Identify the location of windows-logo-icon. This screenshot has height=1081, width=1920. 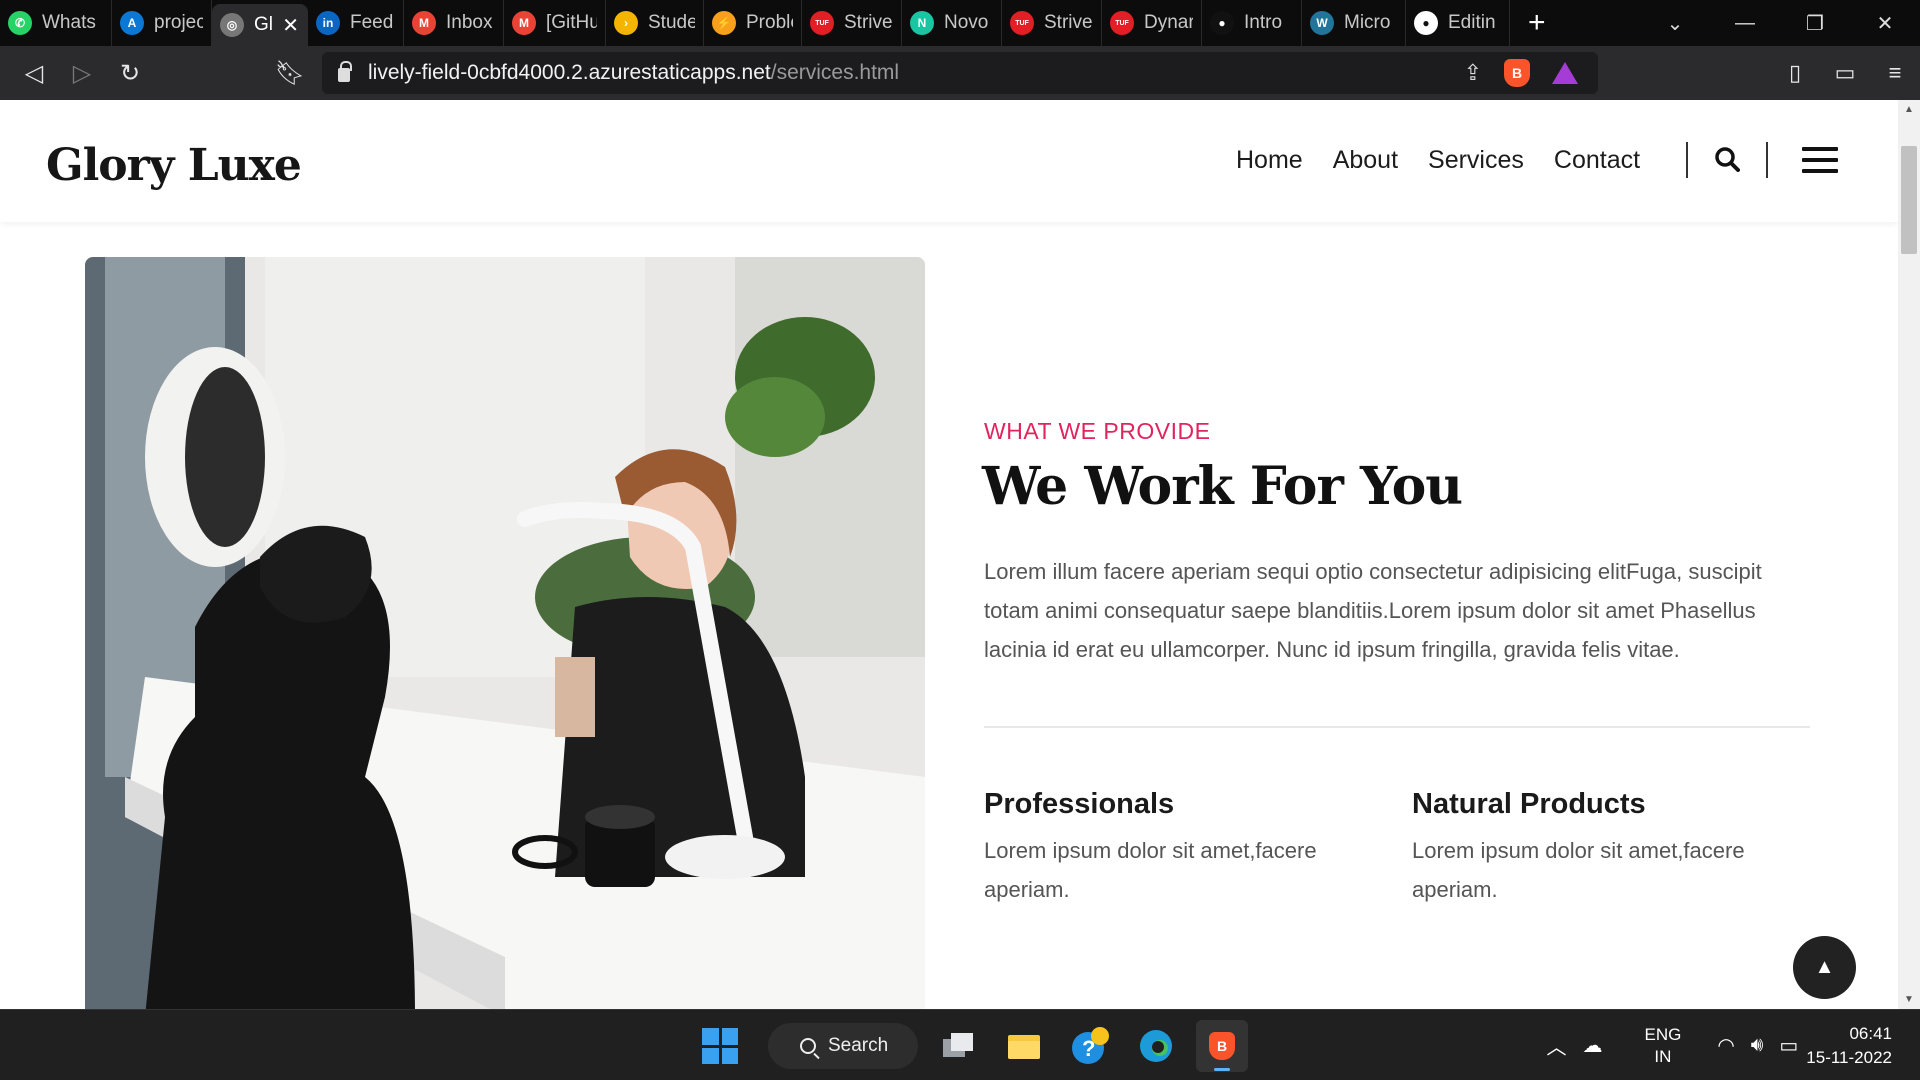
(720, 1046).